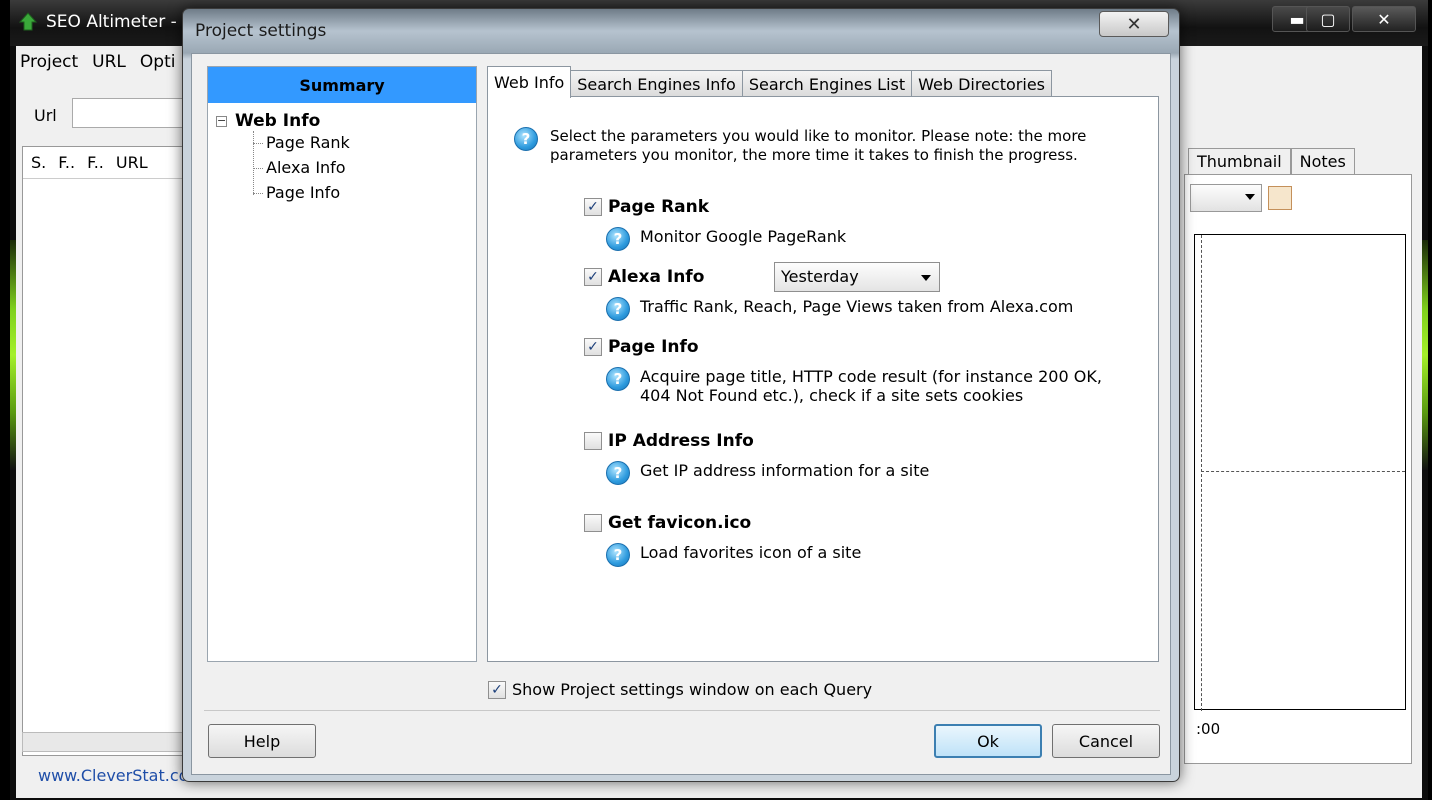 Image resolution: width=1432 pixels, height=800 pixels. What do you see at coordinates (342, 85) in the screenshot?
I see `tree-item-summary: Summary` at bounding box center [342, 85].